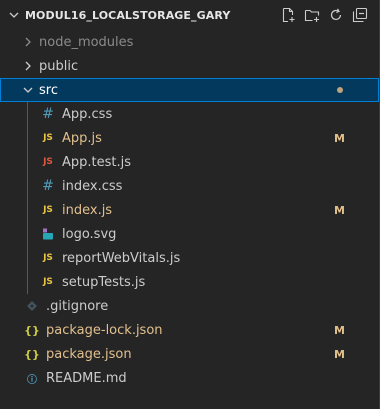 This screenshot has height=409, width=380. What do you see at coordinates (87, 114) in the screenshot?
I see `file-label: App.css` at bounding box center [87, 114].